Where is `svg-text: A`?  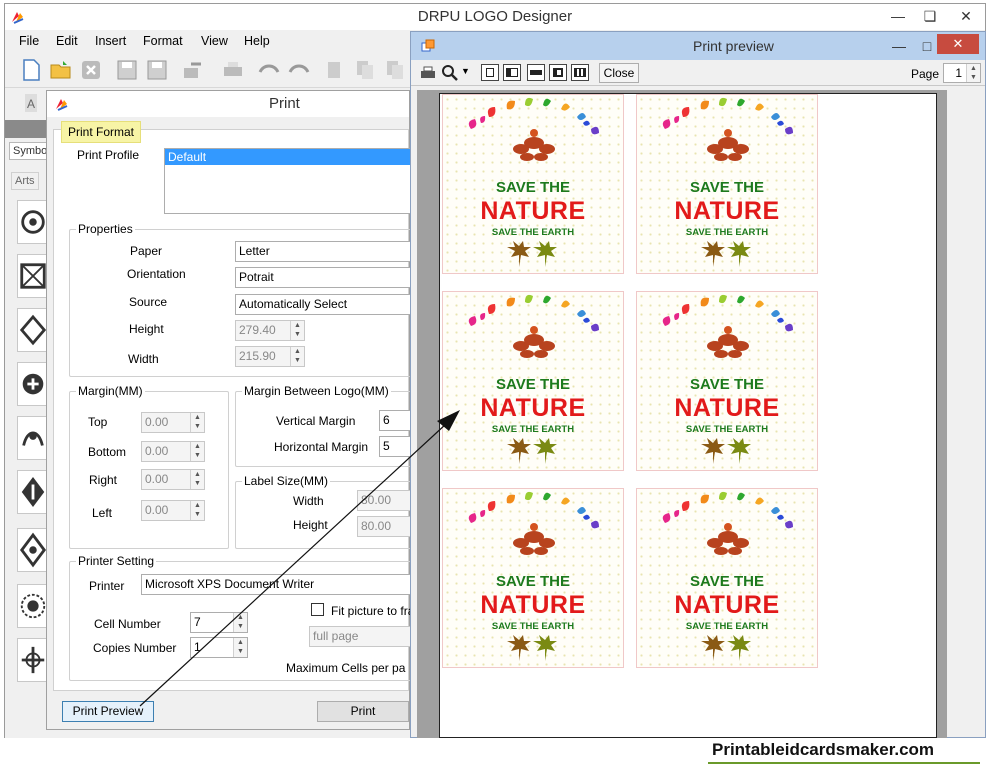
svg-text: A is located at coordinates (31, 104).